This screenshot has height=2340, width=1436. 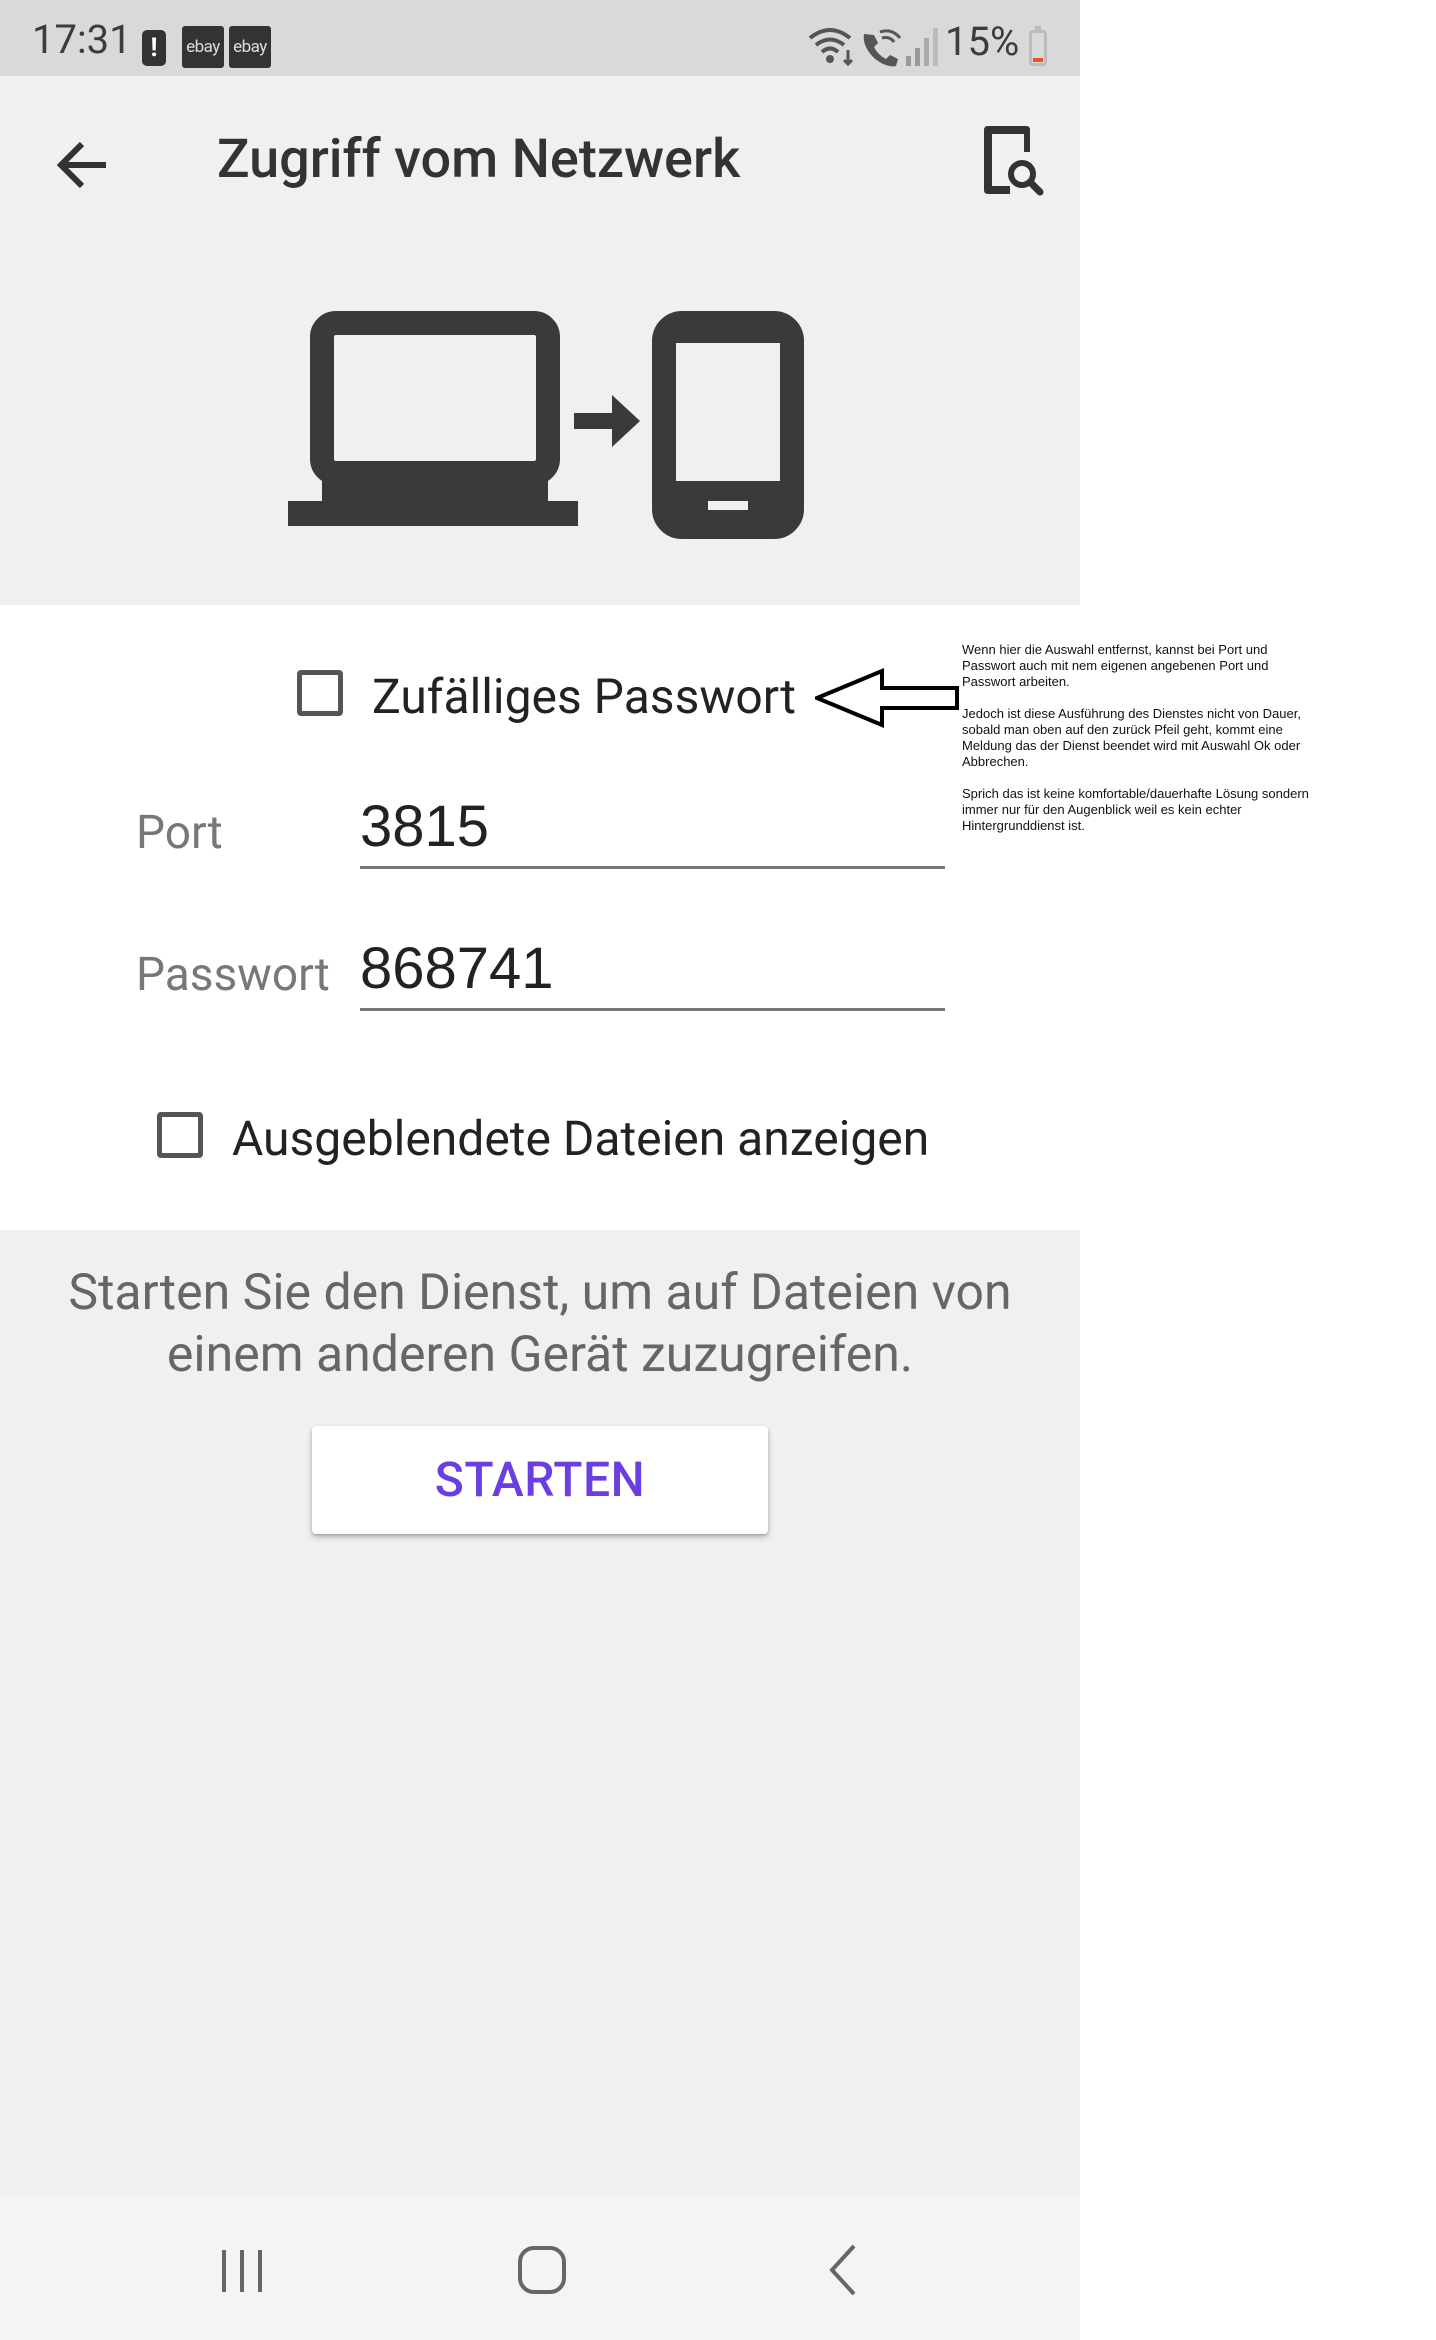 I want to click on navigation-bar, so click(x=540, y=2268).